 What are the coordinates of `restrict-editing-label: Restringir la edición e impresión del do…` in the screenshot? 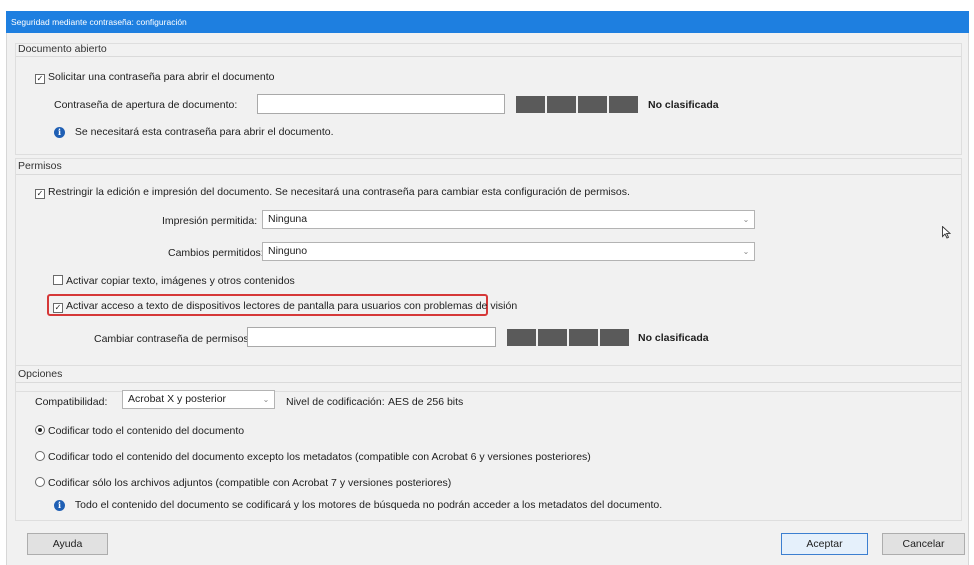 It's located at (339, 192).